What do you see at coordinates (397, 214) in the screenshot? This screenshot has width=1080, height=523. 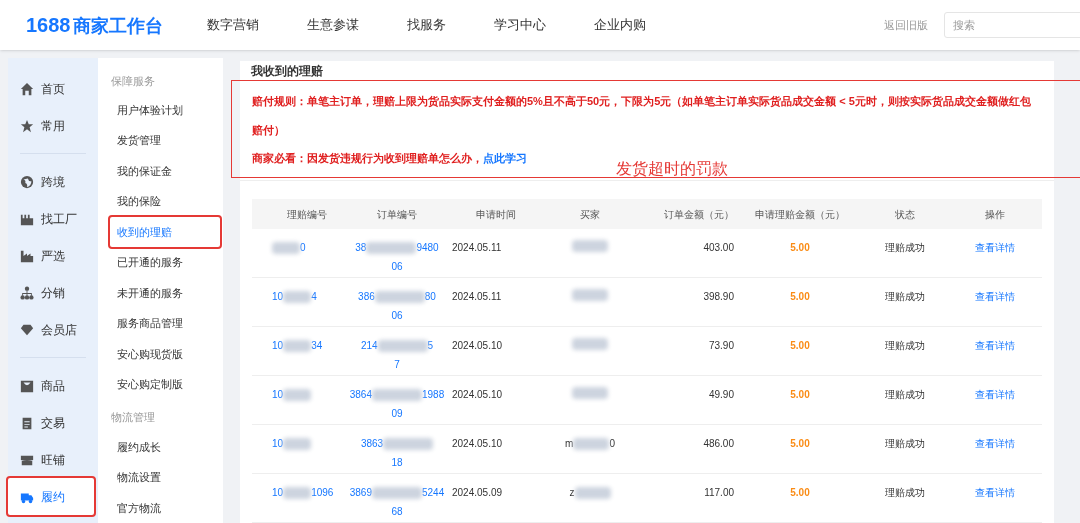 I see `column-header: 订单编号` at bounding box center [397, 214].